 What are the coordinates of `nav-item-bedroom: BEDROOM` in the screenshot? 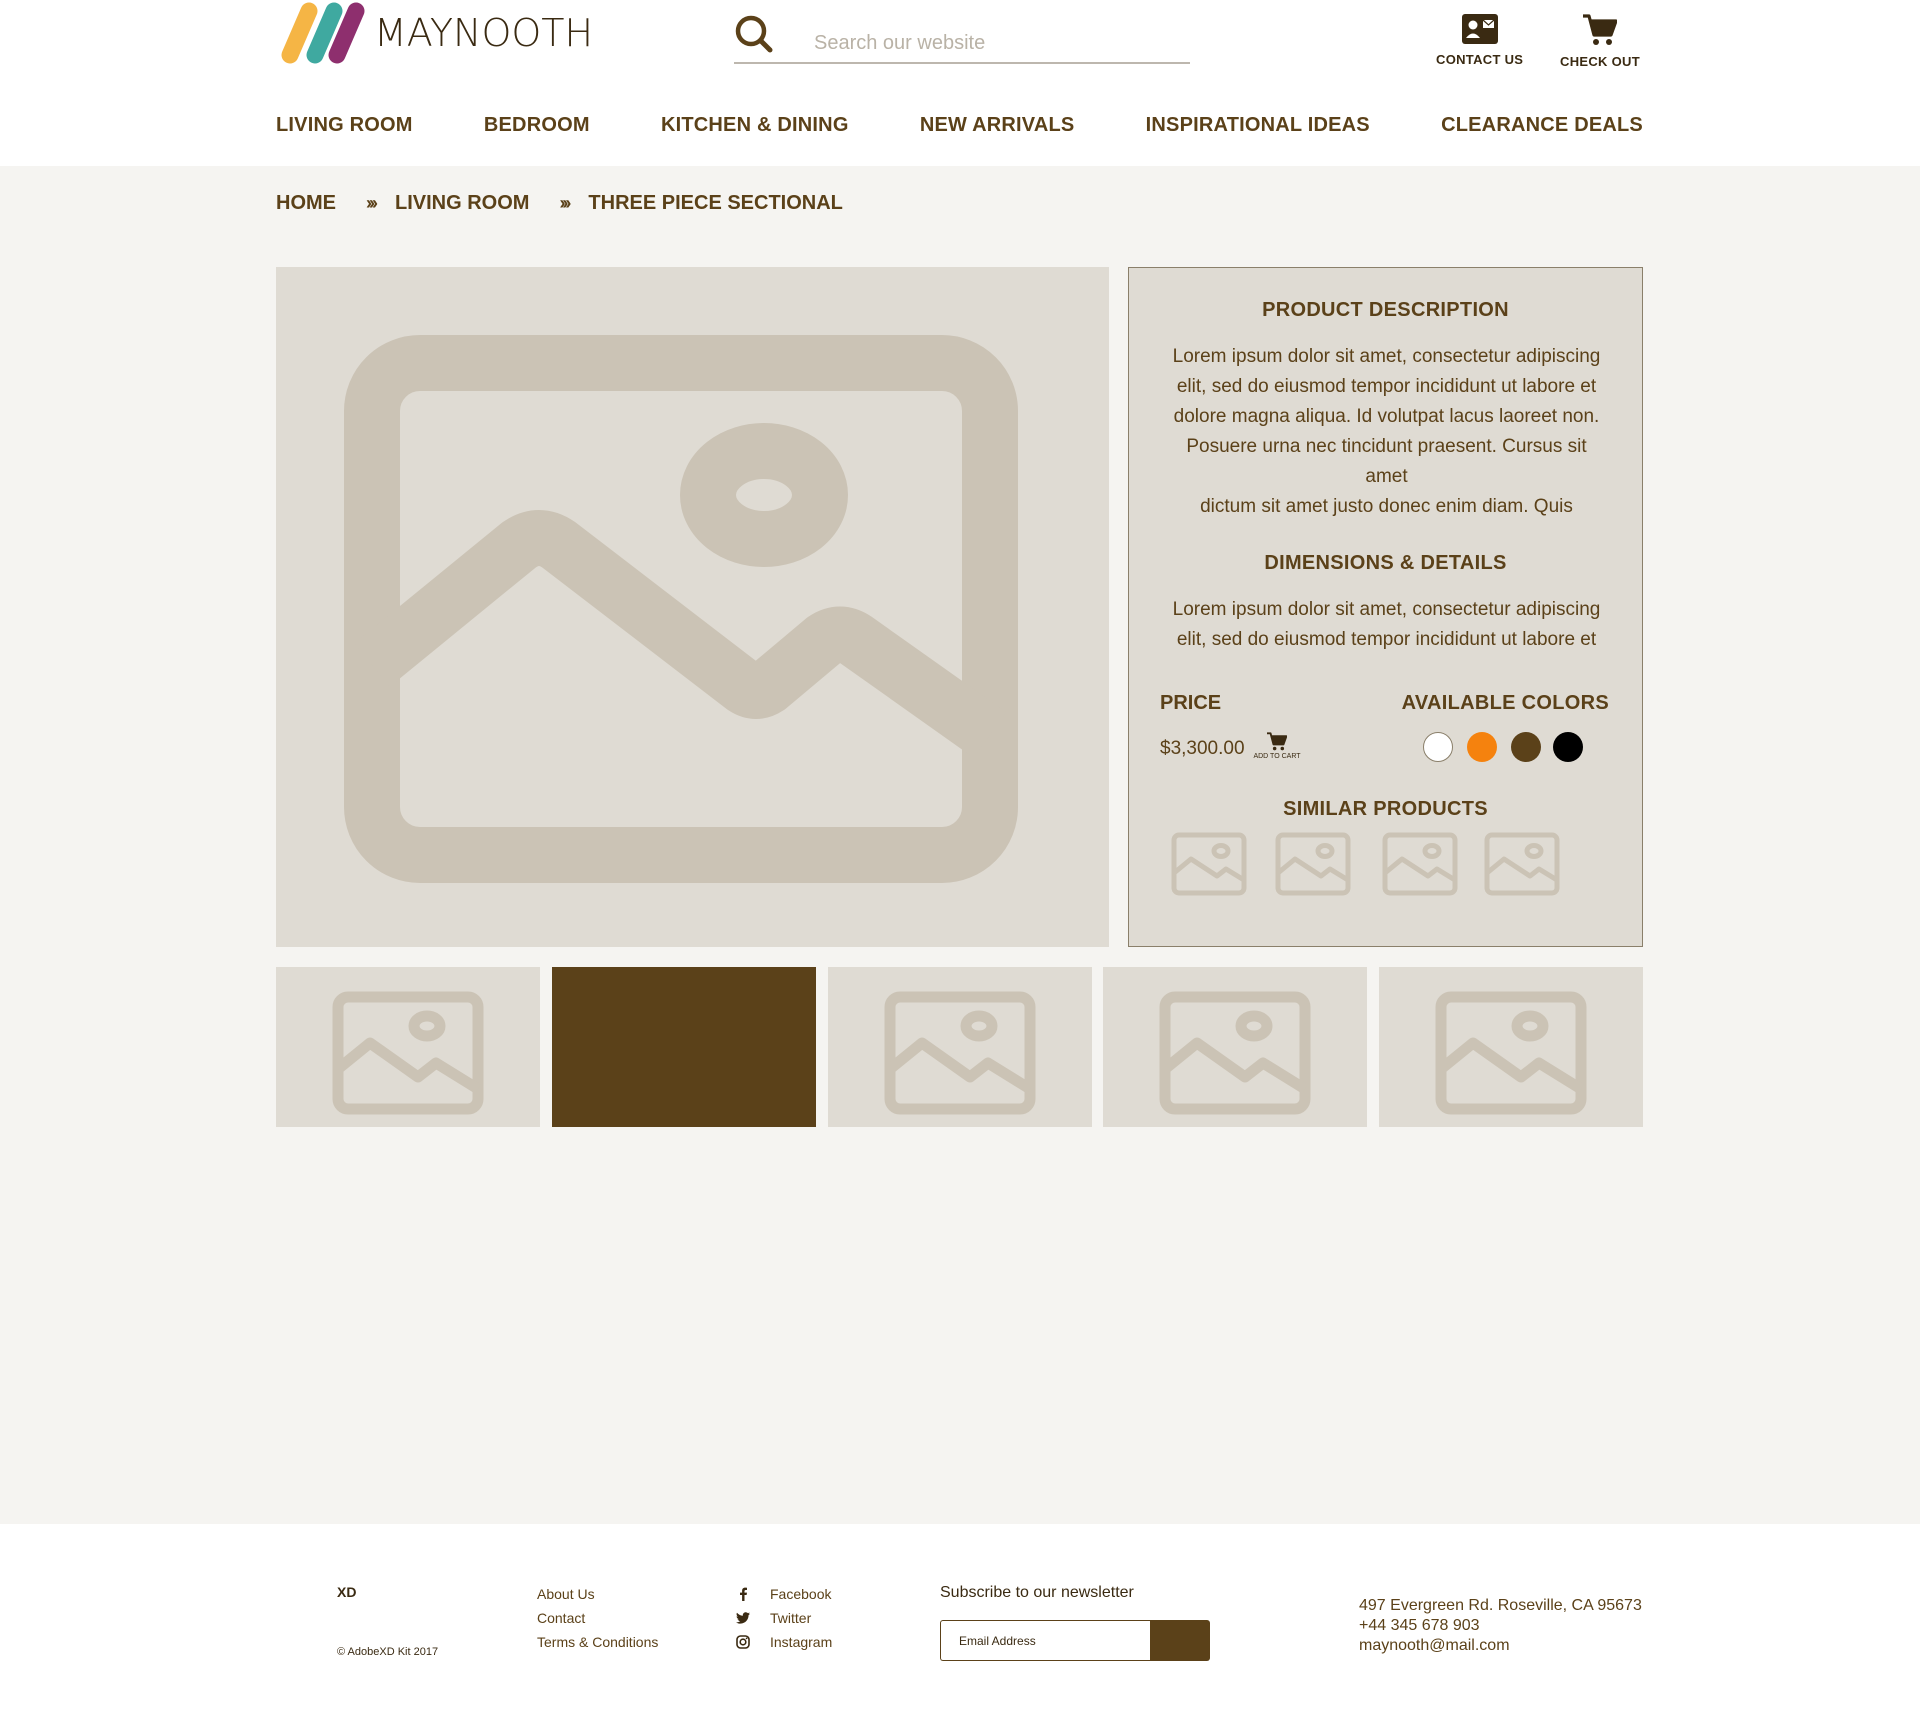 It's located at (537, 125).